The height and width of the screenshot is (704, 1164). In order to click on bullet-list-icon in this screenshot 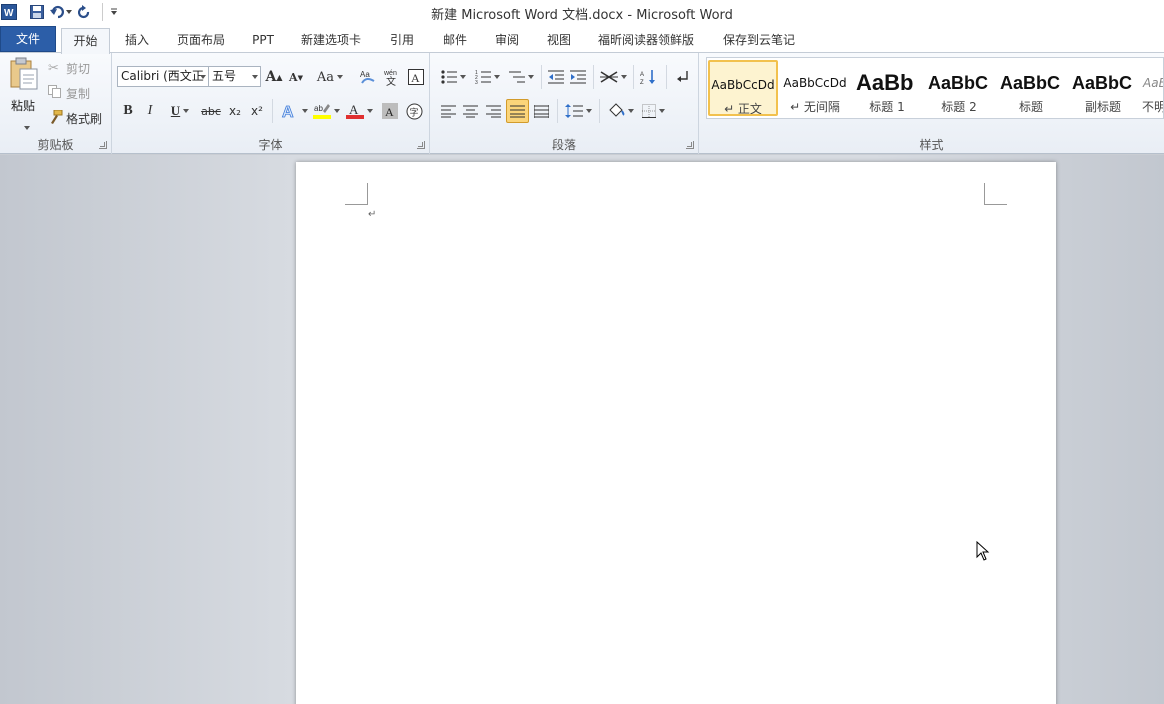, I will do `click(448, 77)`.